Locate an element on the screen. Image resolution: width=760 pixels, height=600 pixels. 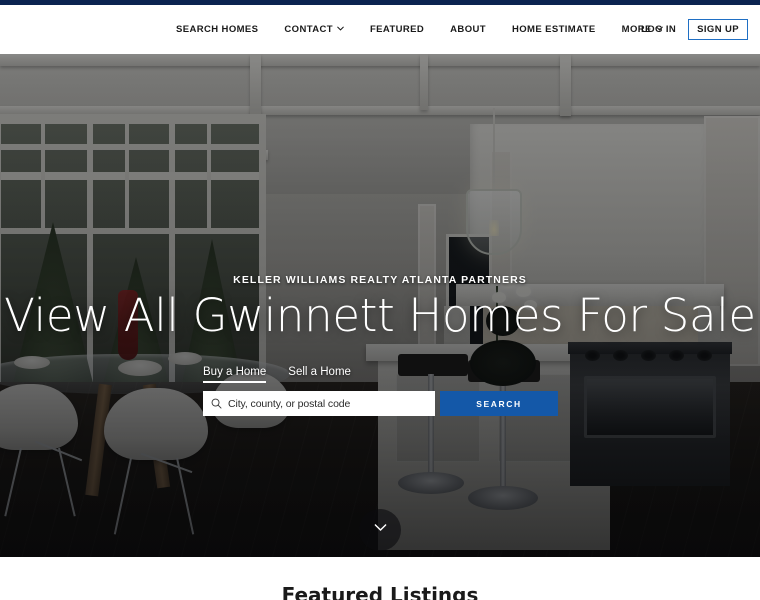
nav-label: SEARCH HOMES is located at coordinates (217, 29).